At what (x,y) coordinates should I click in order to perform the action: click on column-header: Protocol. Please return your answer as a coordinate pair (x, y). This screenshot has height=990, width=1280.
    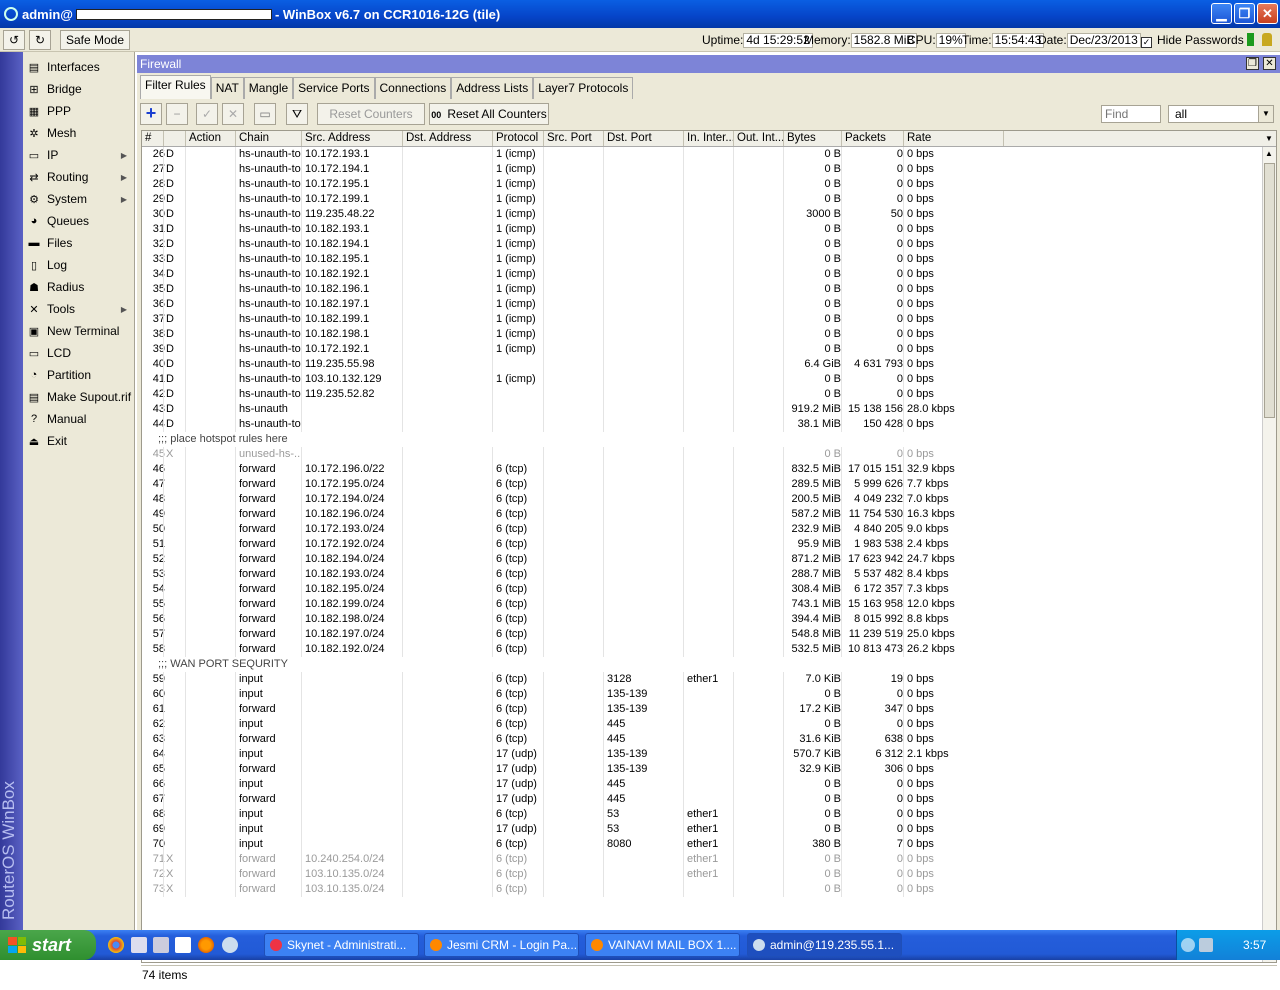
    Looking at the image, I should click on (518, 138).